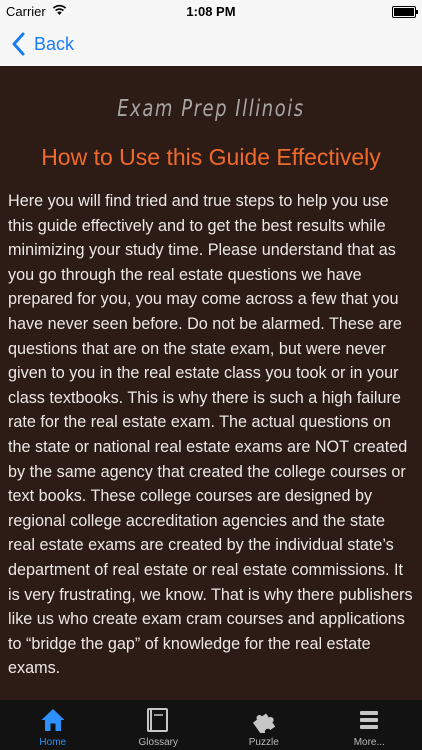  Describe the element at coordinates (18, 44) in the screenshot. I see `chevron-left-icon` at that location.